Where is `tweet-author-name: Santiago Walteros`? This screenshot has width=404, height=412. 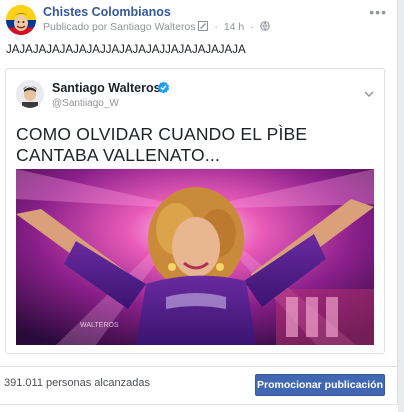
tweet-author-name: Santiago Walteros is located at coordinates (106, 88).